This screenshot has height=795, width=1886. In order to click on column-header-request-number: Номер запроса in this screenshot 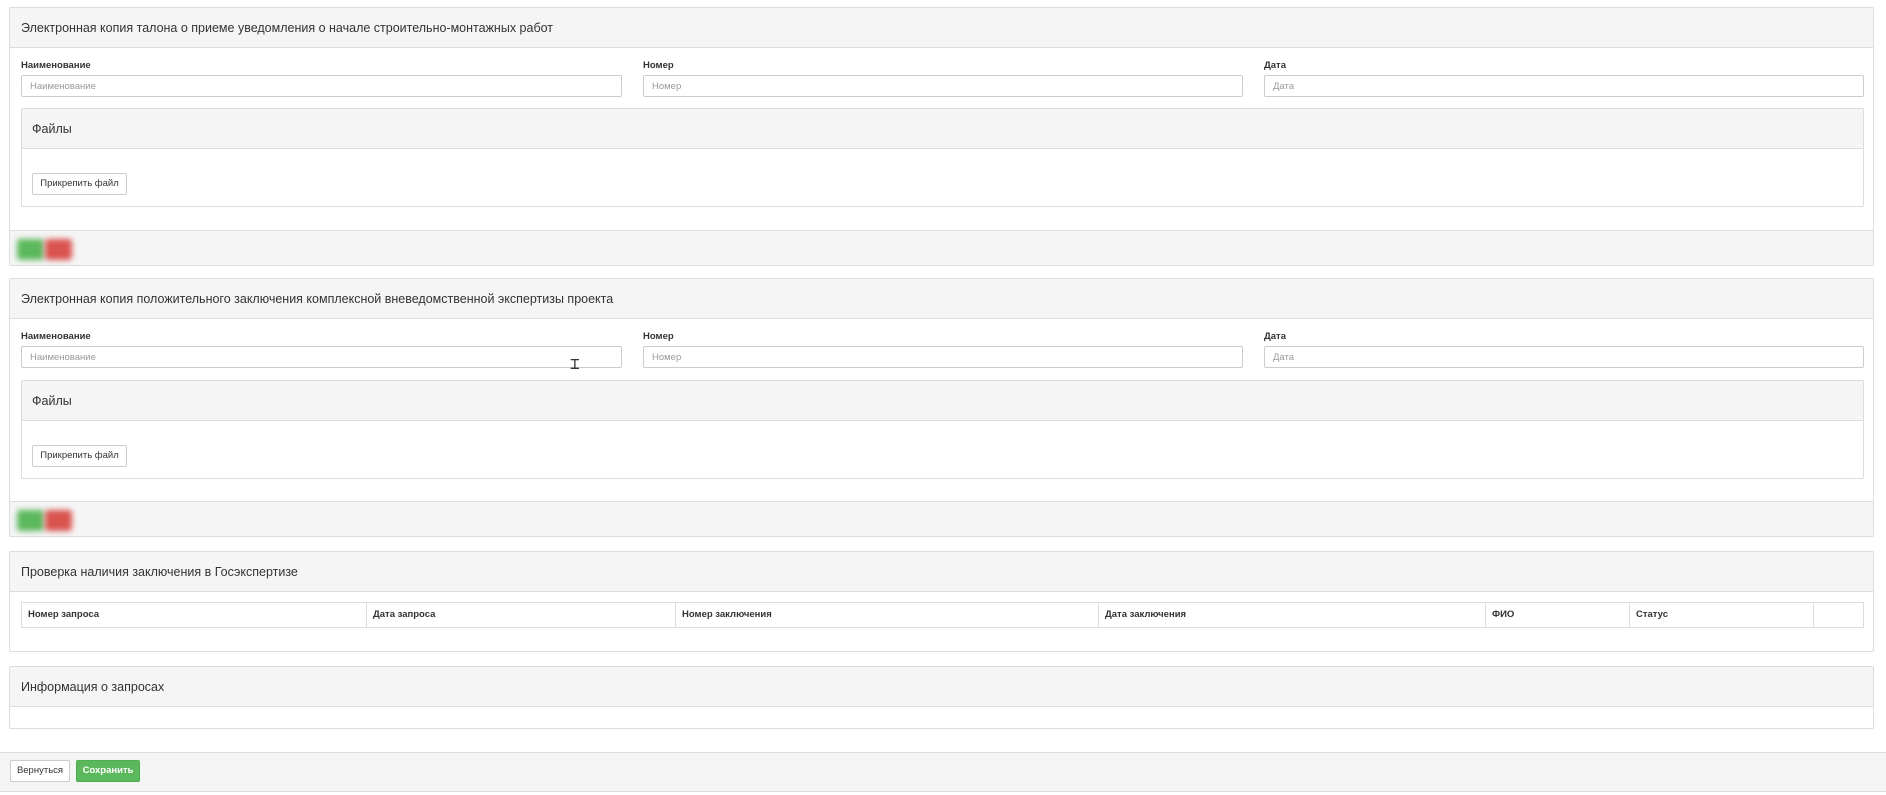, I will do `click(194, 615)`.